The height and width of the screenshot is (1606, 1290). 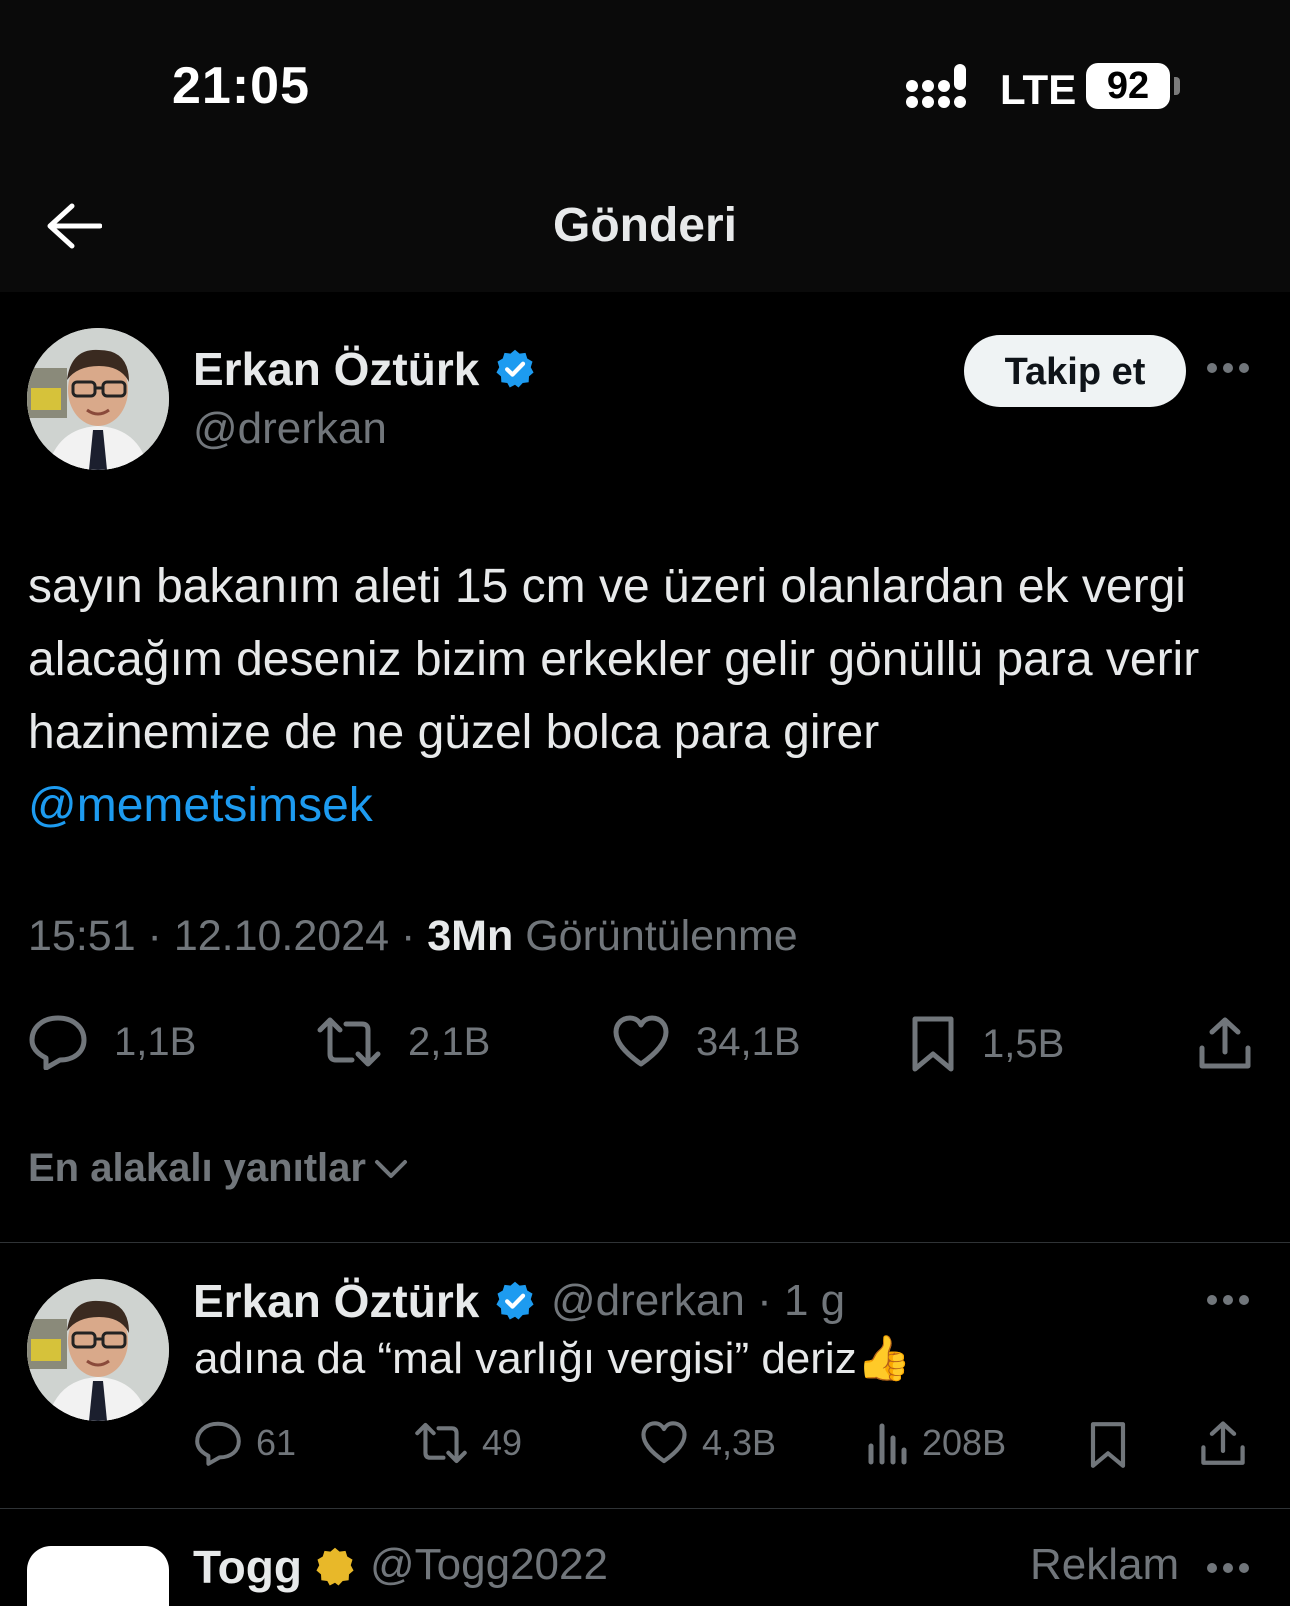 What do you see at coordinates (449, 1041) in the screenshot?
I see `retweet-count: 2,1B` at bounding box center [449, 1041].